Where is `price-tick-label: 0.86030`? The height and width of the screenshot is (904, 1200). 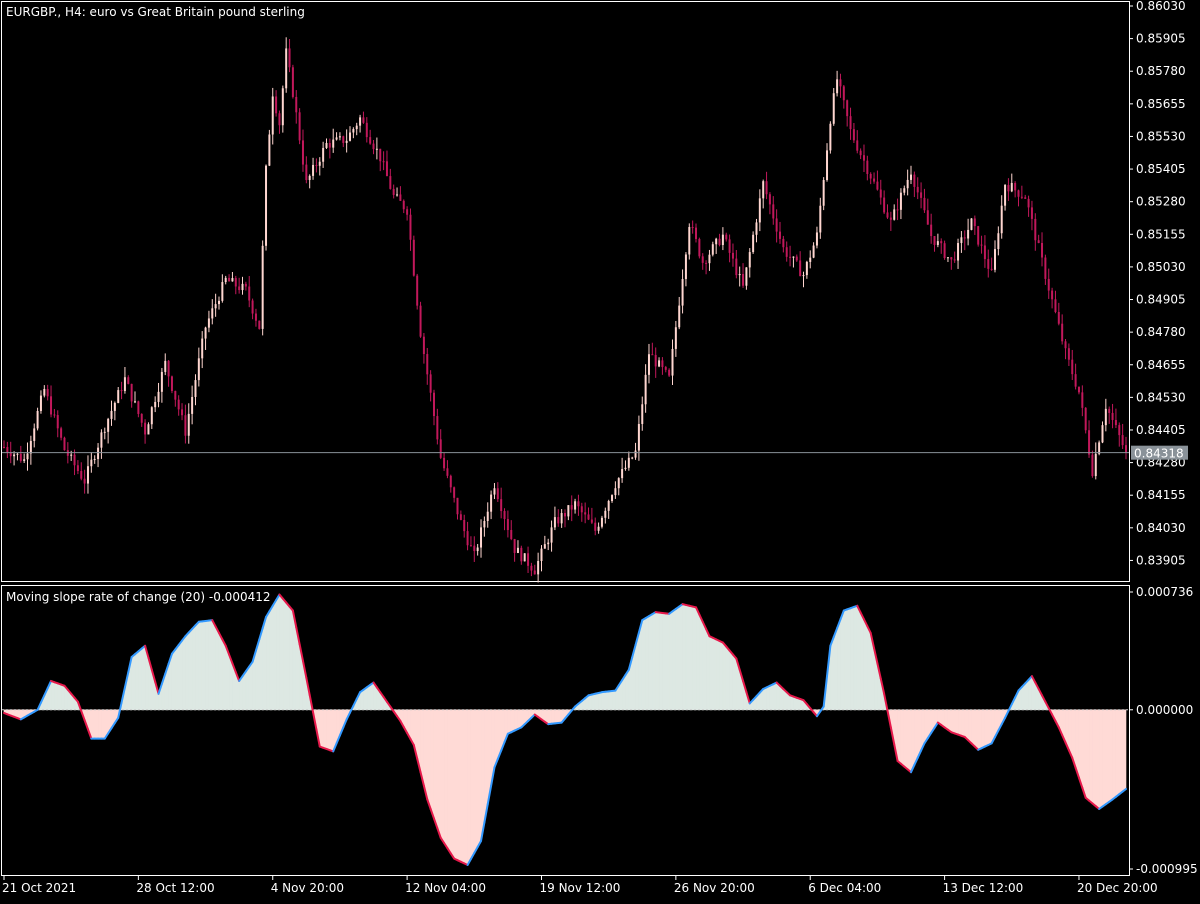
price-tick-label: 0.86030 is located at coordinates (1161, 6).